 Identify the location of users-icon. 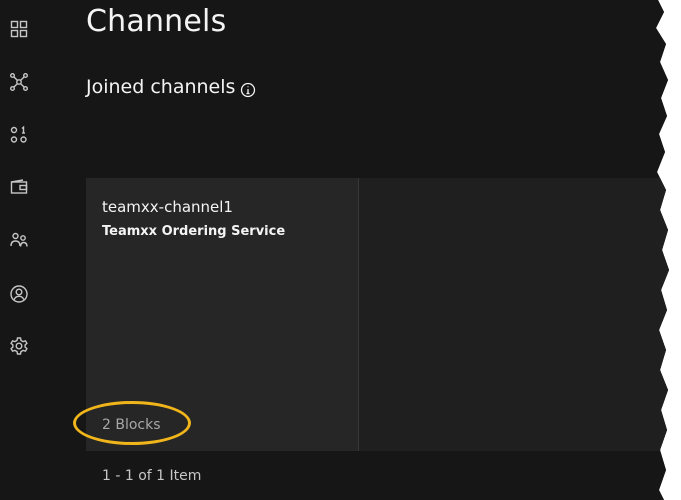
(19, 240).